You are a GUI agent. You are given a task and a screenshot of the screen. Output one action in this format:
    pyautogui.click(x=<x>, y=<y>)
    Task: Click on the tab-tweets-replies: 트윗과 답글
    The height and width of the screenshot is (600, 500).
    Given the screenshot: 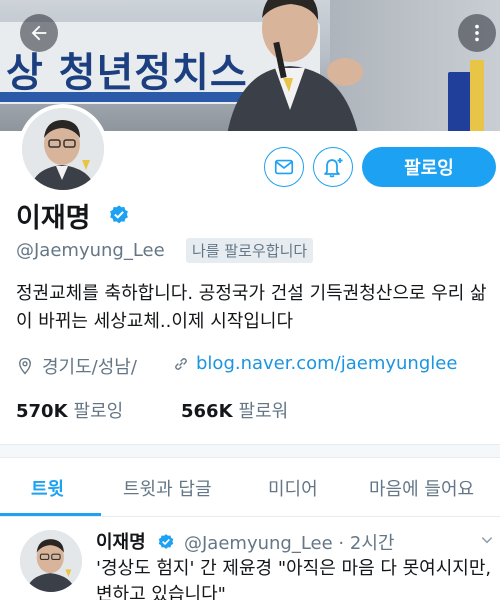 What is the action you would take?
    pyautogui.click(x=167, y=488)
    